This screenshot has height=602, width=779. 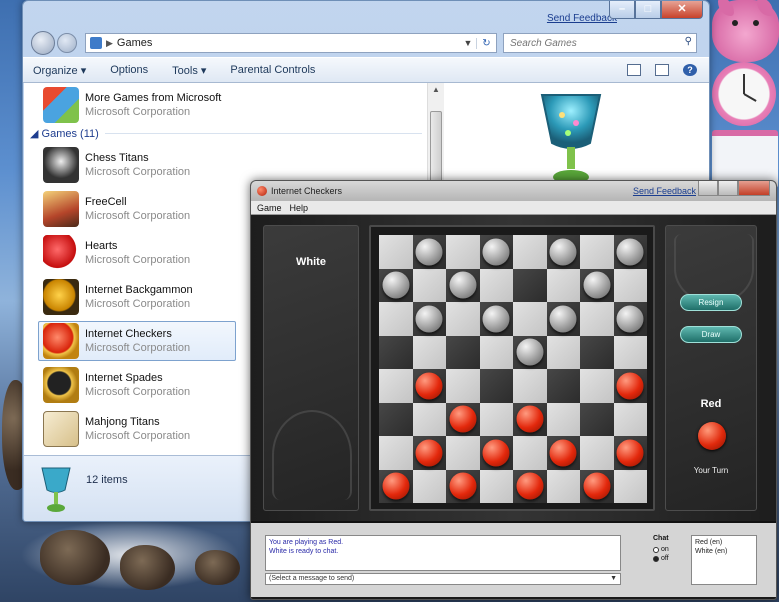 What do you see at coordinates (664, 191) in the screenshot?
I see `checkers-send-feedback-link: Send Feedback` at bounding box center [664, 191].